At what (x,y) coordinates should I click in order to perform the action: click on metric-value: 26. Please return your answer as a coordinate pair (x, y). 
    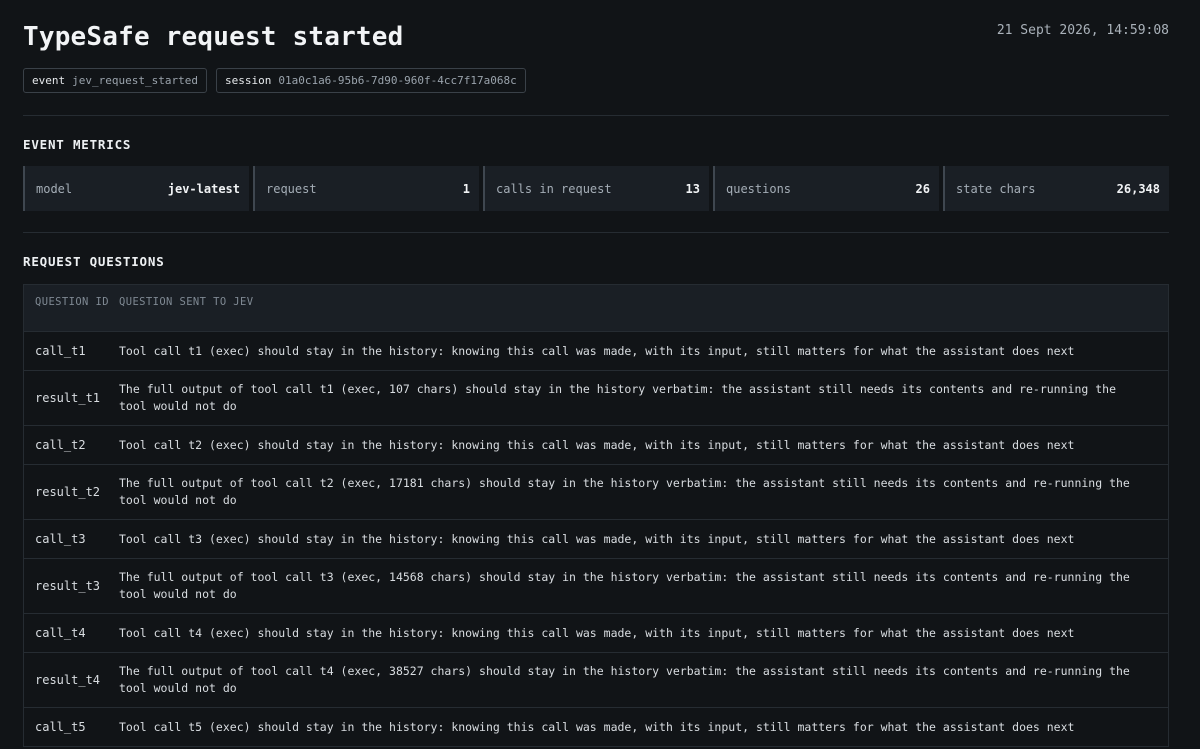
    Looking at the image, I should click on (922, 188).